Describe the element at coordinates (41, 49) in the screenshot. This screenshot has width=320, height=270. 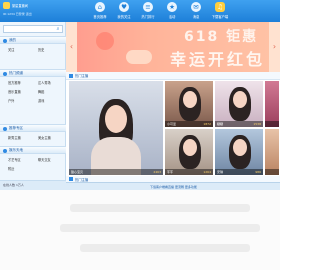
I see `sidebar-link: 历史` at that location.